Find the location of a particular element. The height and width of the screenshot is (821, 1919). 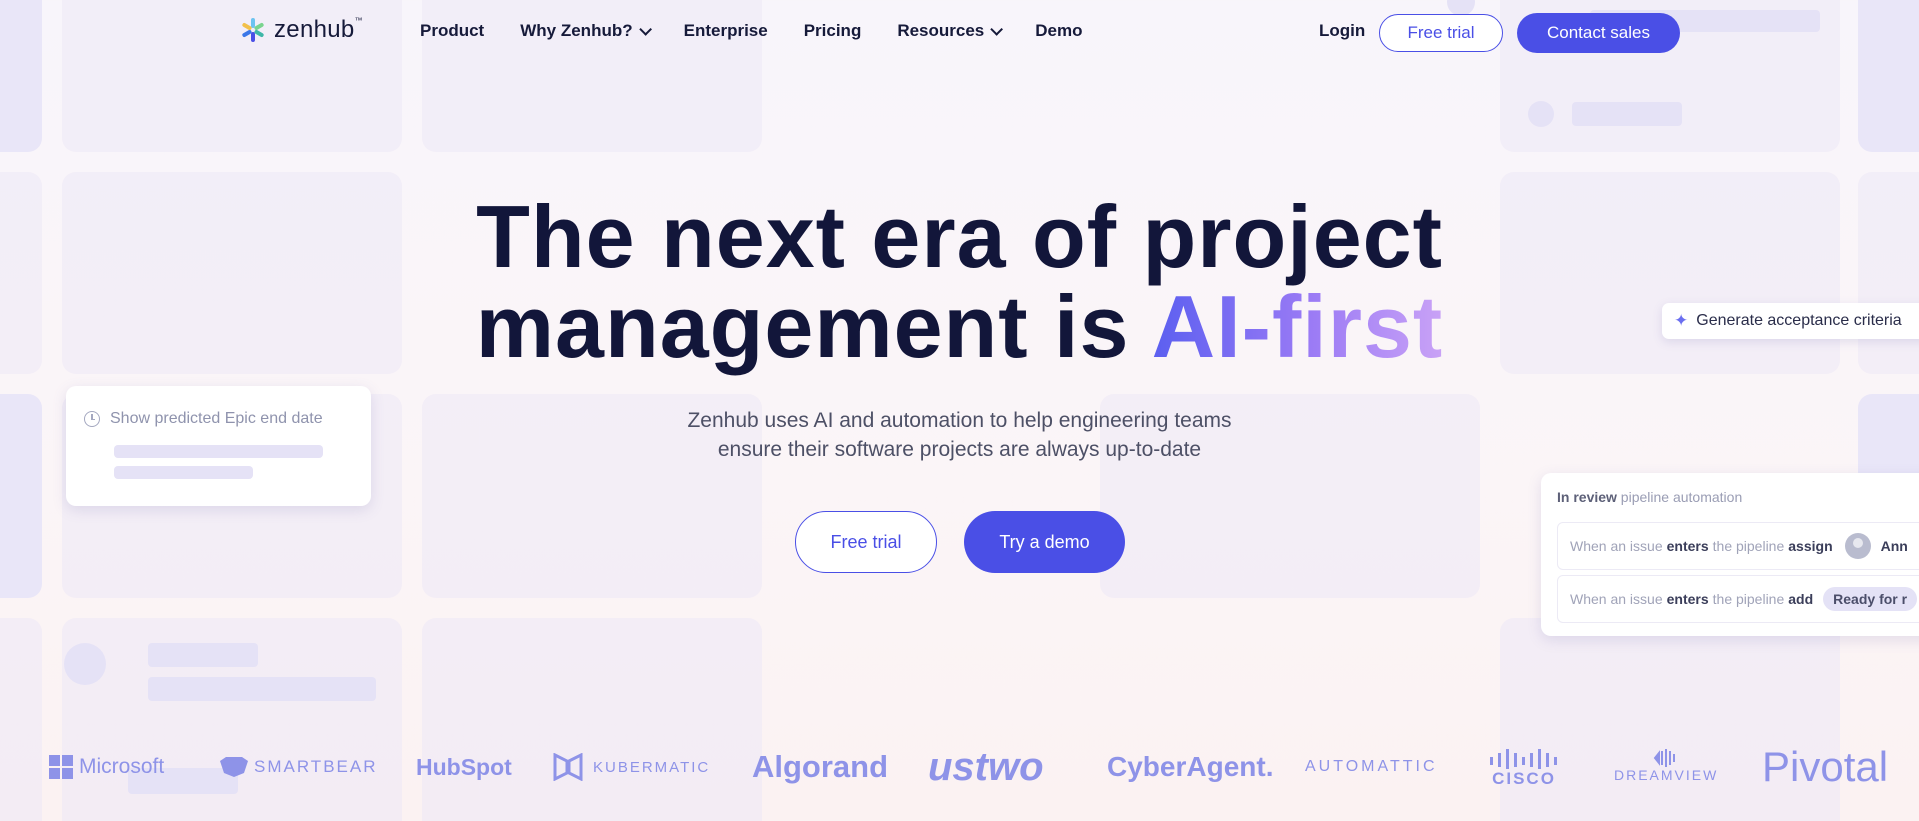

nav-item-why-zenhub: Why Zenhub? is located at coordinates (586, 31).